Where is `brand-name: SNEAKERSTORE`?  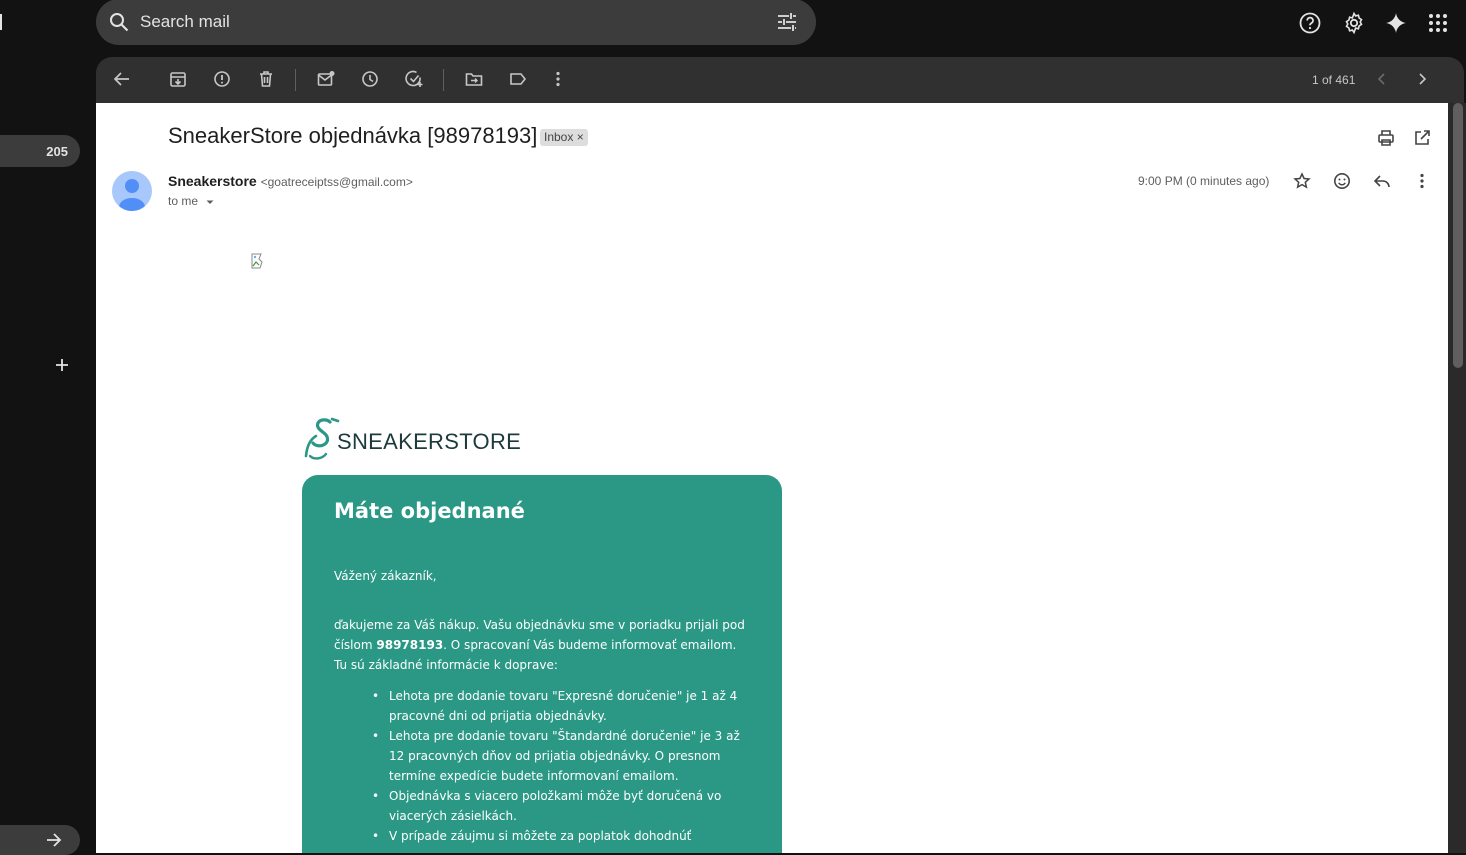
brand-name: SNEAKERSTORE is located at coordinates (429, 441).